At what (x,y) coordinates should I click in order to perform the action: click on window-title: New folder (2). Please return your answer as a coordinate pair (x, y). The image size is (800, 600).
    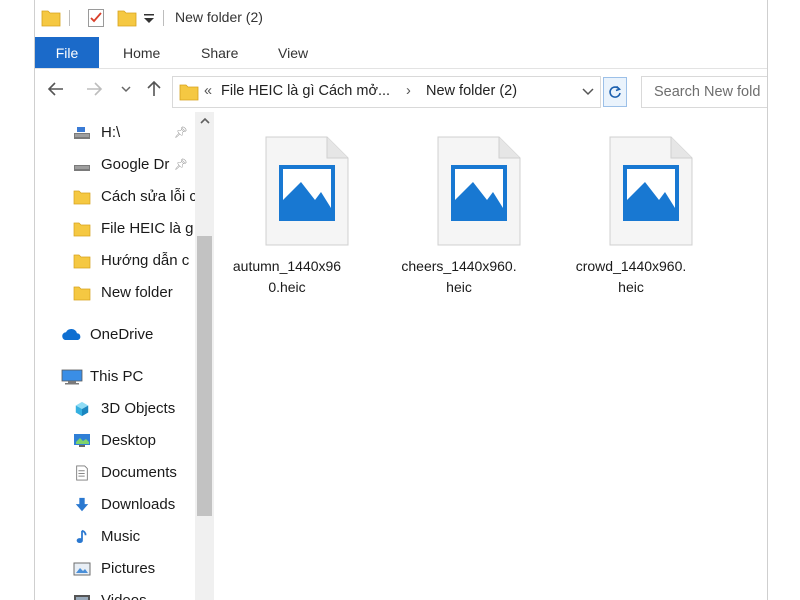
    Looking at the image, I should click on (219, 17).